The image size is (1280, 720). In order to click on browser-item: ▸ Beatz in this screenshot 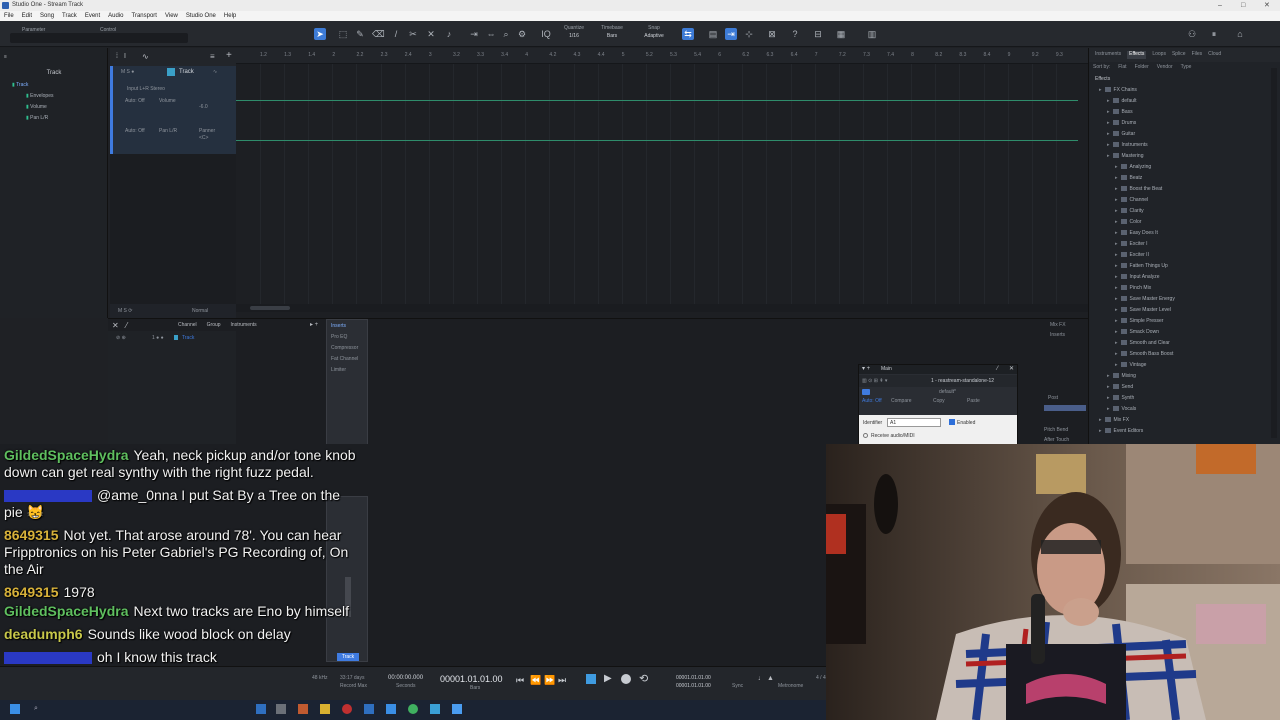, I will do `click(1137, 178)`.